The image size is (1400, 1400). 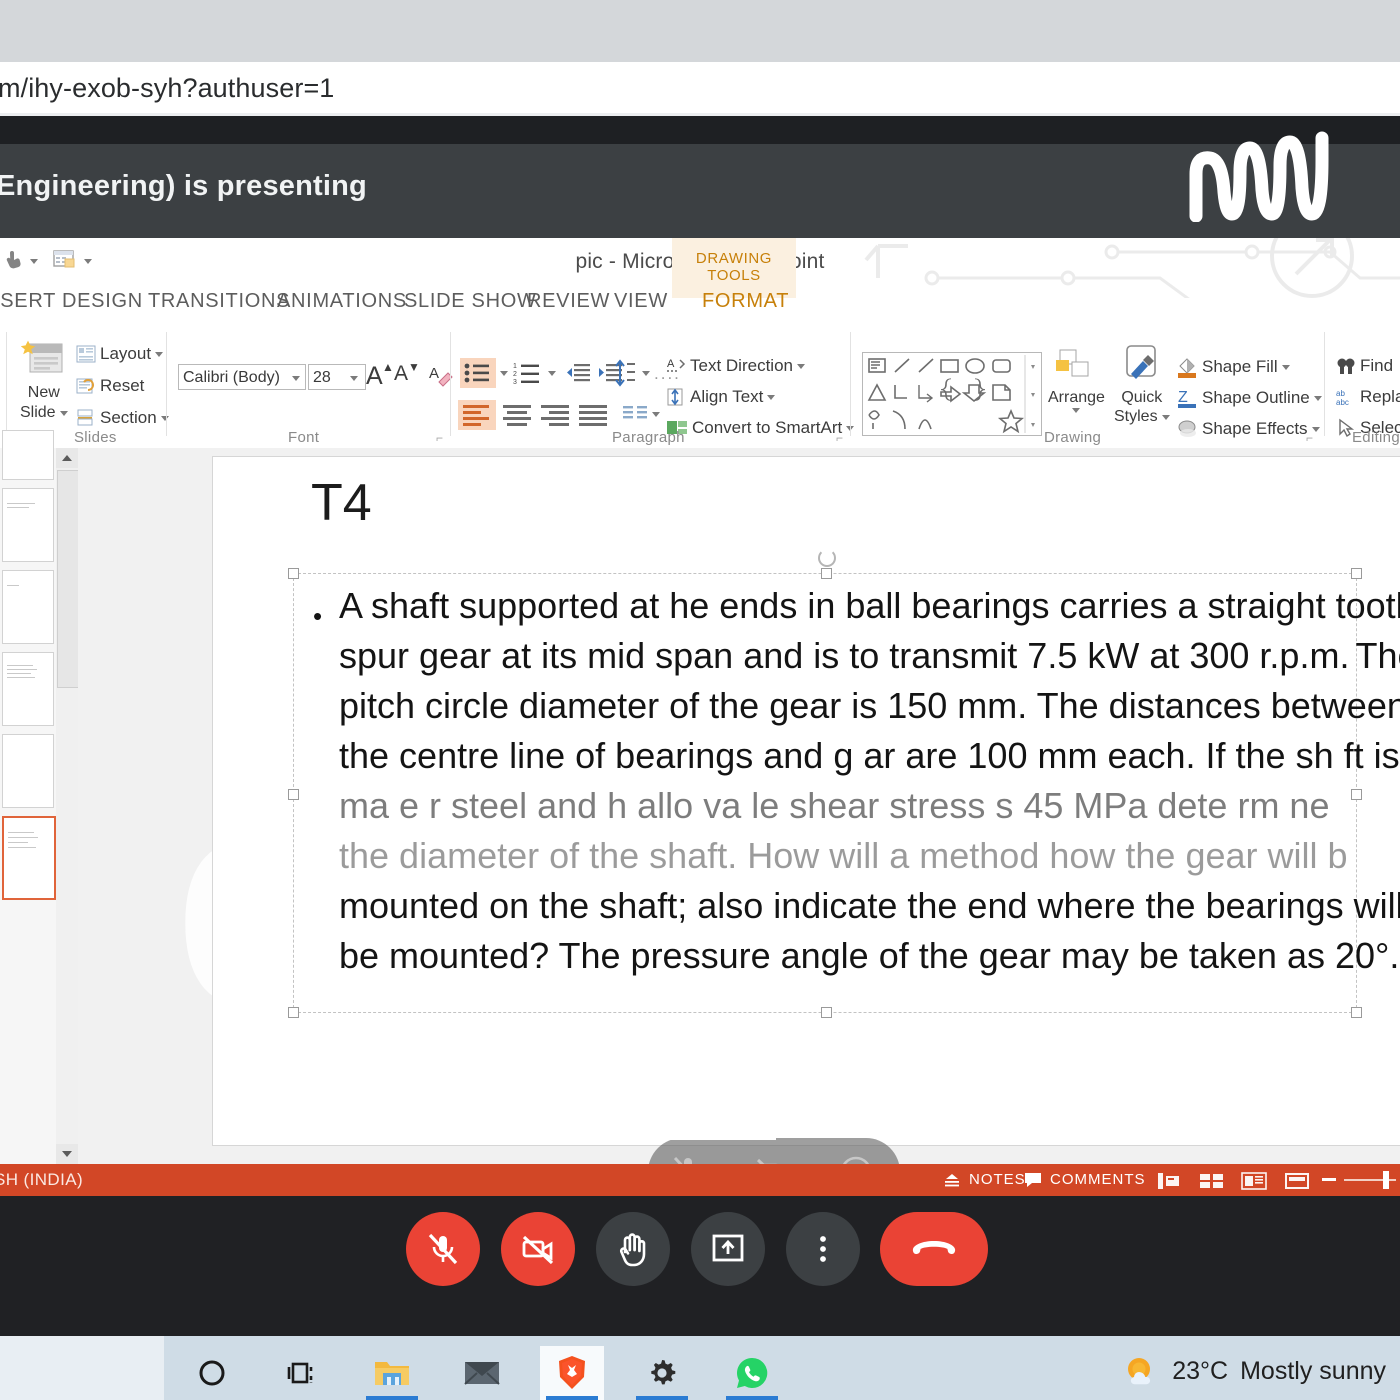 What do you see at coordinates (1368, 397) in the screenshot?
I see `replace-button: ababc Replac` at bounding box center [1368, 397].